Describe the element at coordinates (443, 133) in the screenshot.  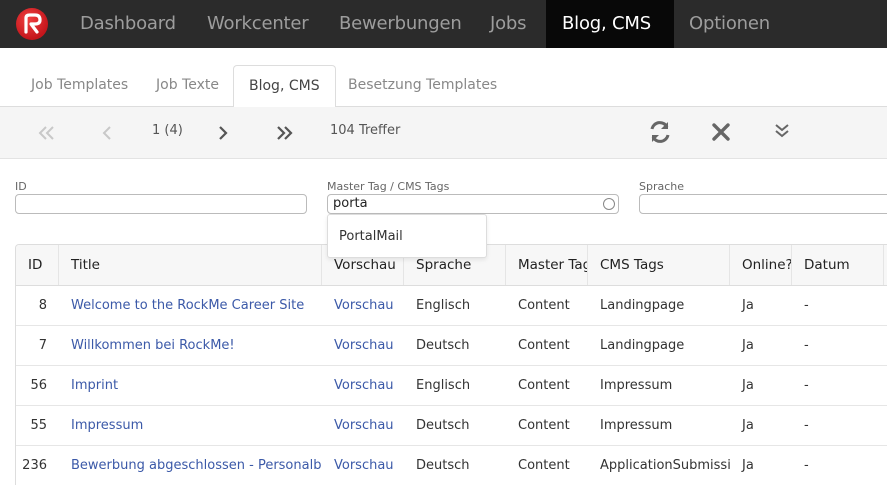
I see `pager-toolbar: 1 (4) 104 Treffer` at that location.